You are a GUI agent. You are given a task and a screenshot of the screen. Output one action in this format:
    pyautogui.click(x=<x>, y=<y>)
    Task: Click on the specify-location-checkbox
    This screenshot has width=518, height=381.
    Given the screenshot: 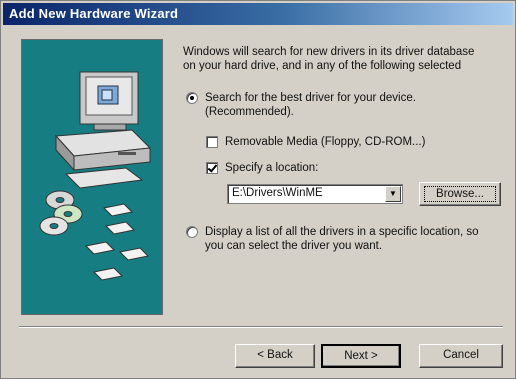 What is the action you would take?
    pyautogui.click(x=212, y=168)
    